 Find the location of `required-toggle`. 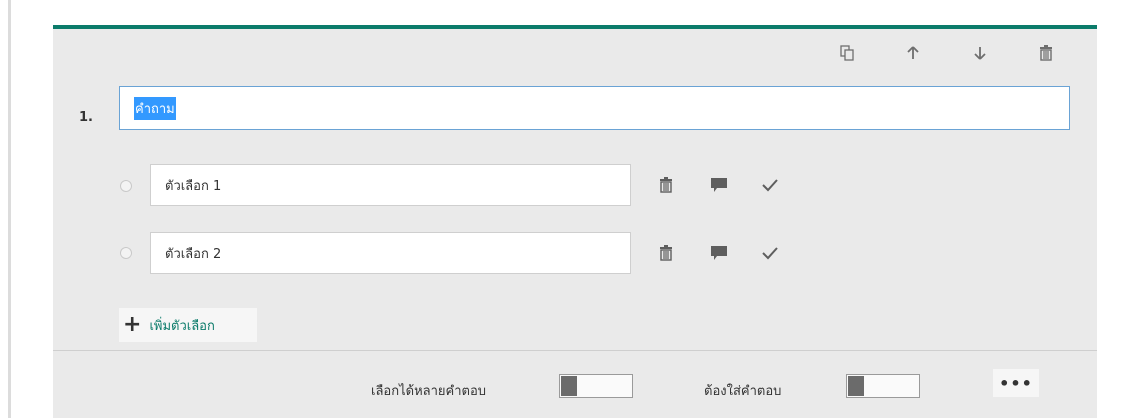

required-toggle is located at coordinates (883, 386).